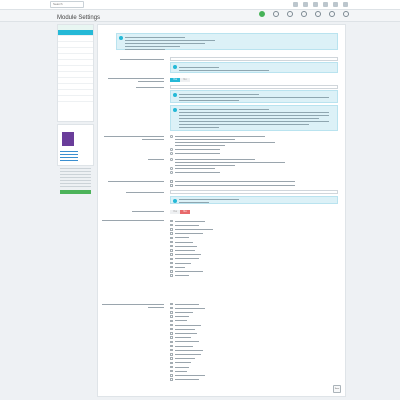 This screenshot has width=400, height=400. Describe the element at coordinates (305, 4) in the screenshot. I see `user-icon` at that location.